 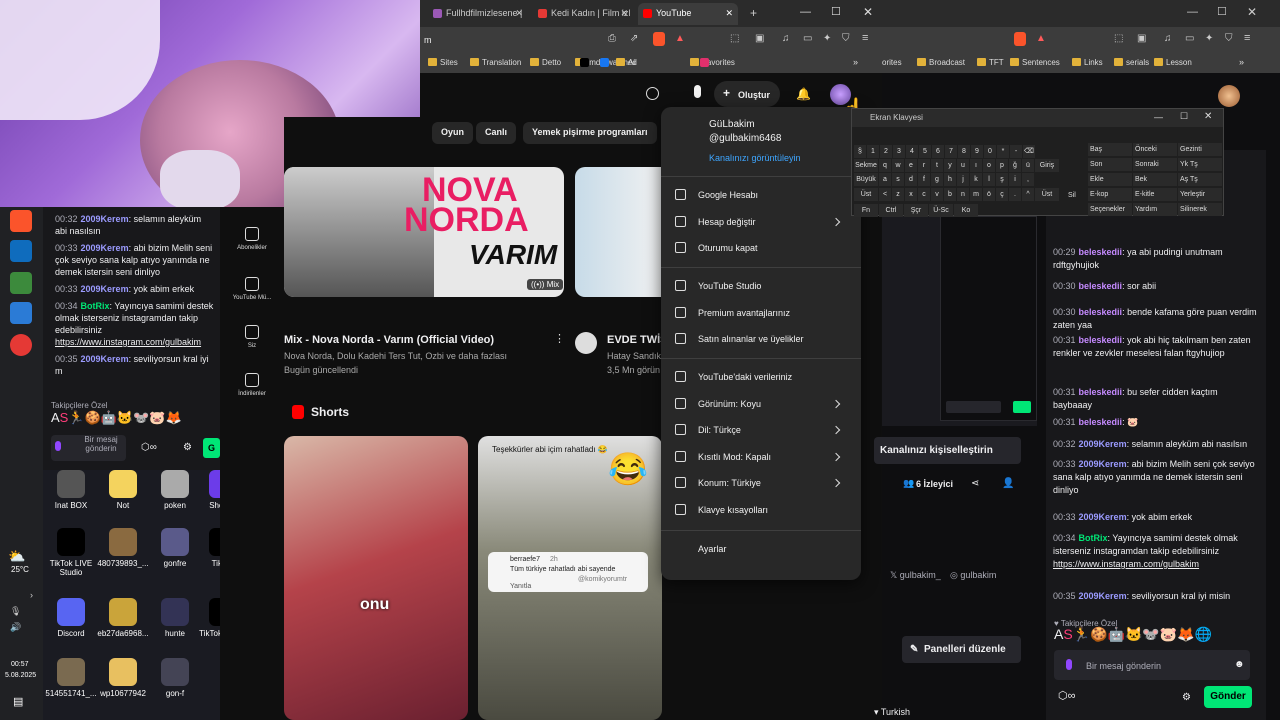 What do you see at coordinates (21, 345) in the screenshot?
I see `record-icon` at bounding box center [21, 345].